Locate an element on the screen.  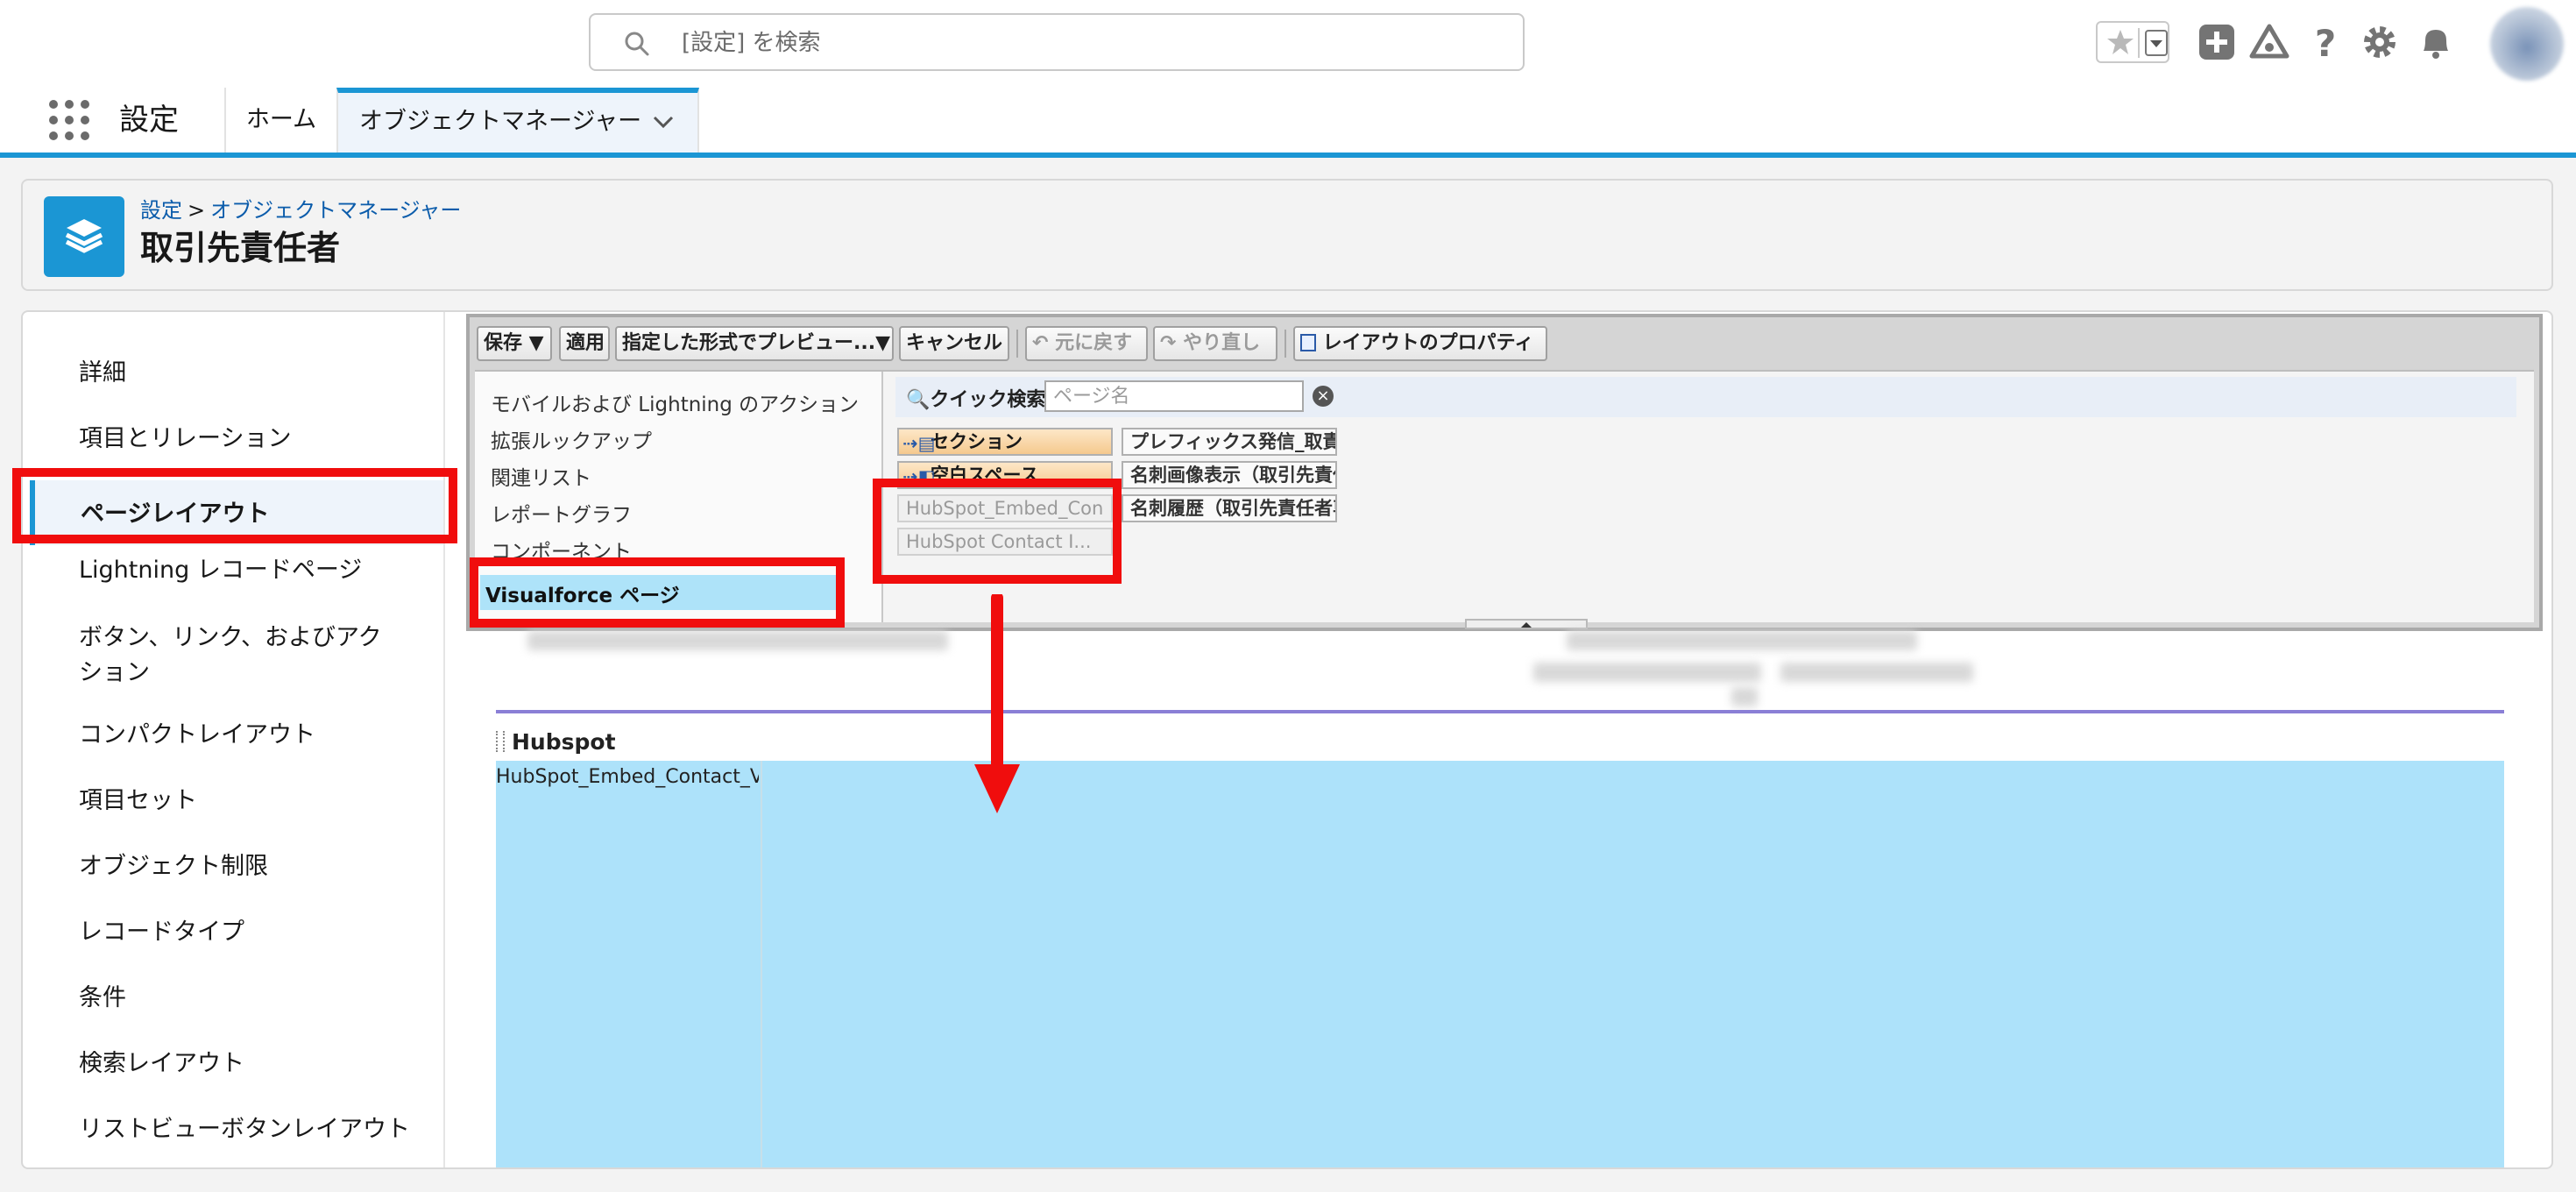
palette-item-section: ⇢▤ セクション is located at coordinates (1005, 442).